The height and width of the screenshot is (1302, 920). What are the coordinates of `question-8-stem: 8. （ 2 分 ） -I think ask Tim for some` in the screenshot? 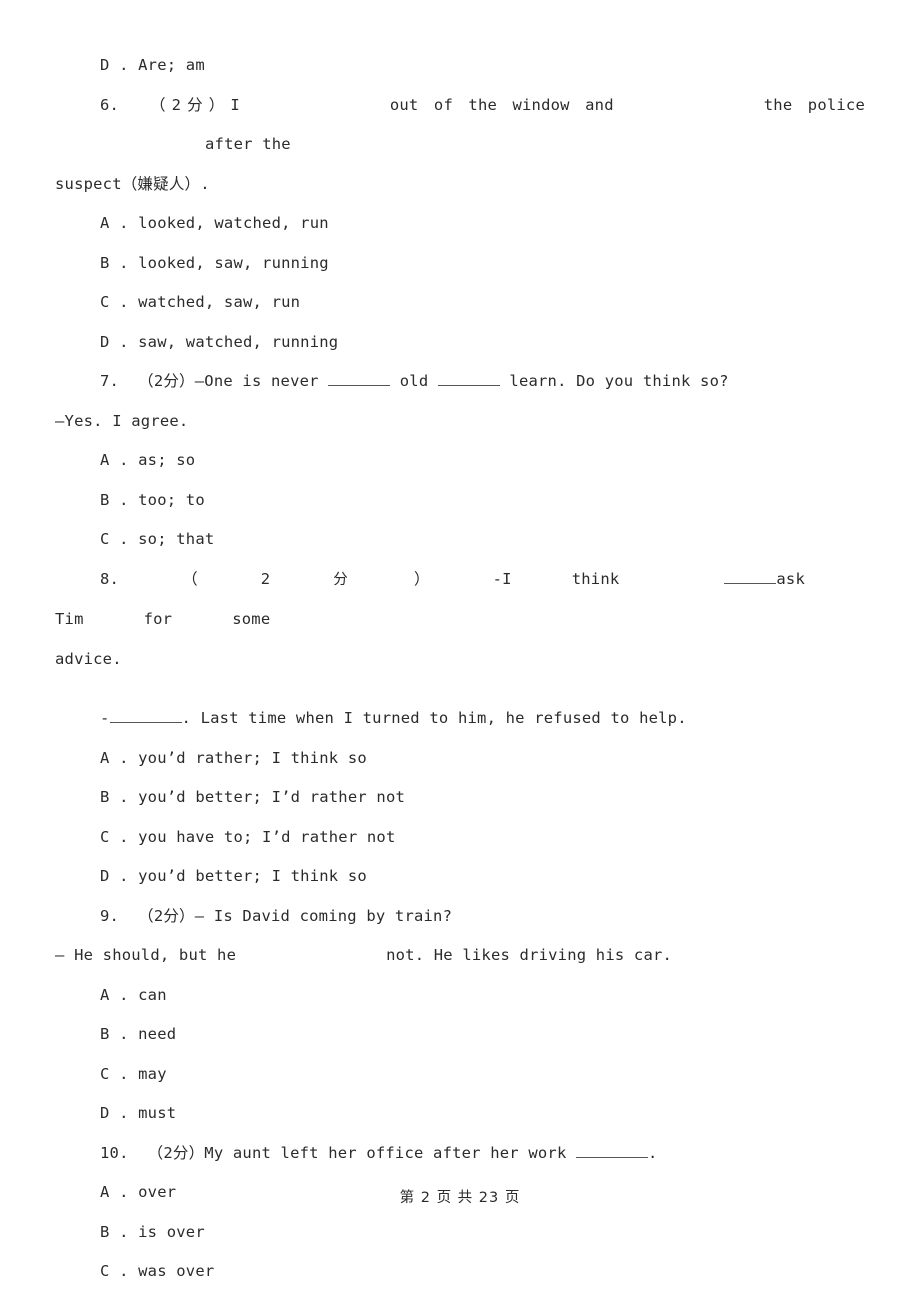 It's located at (460, 600).